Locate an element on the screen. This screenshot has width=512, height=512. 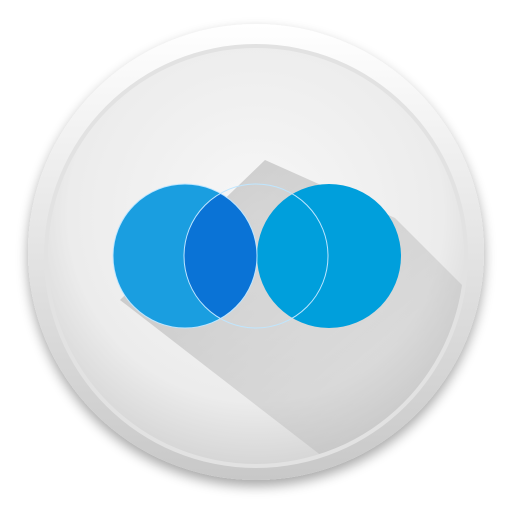
right-circle is located at coordinates (329, 256).